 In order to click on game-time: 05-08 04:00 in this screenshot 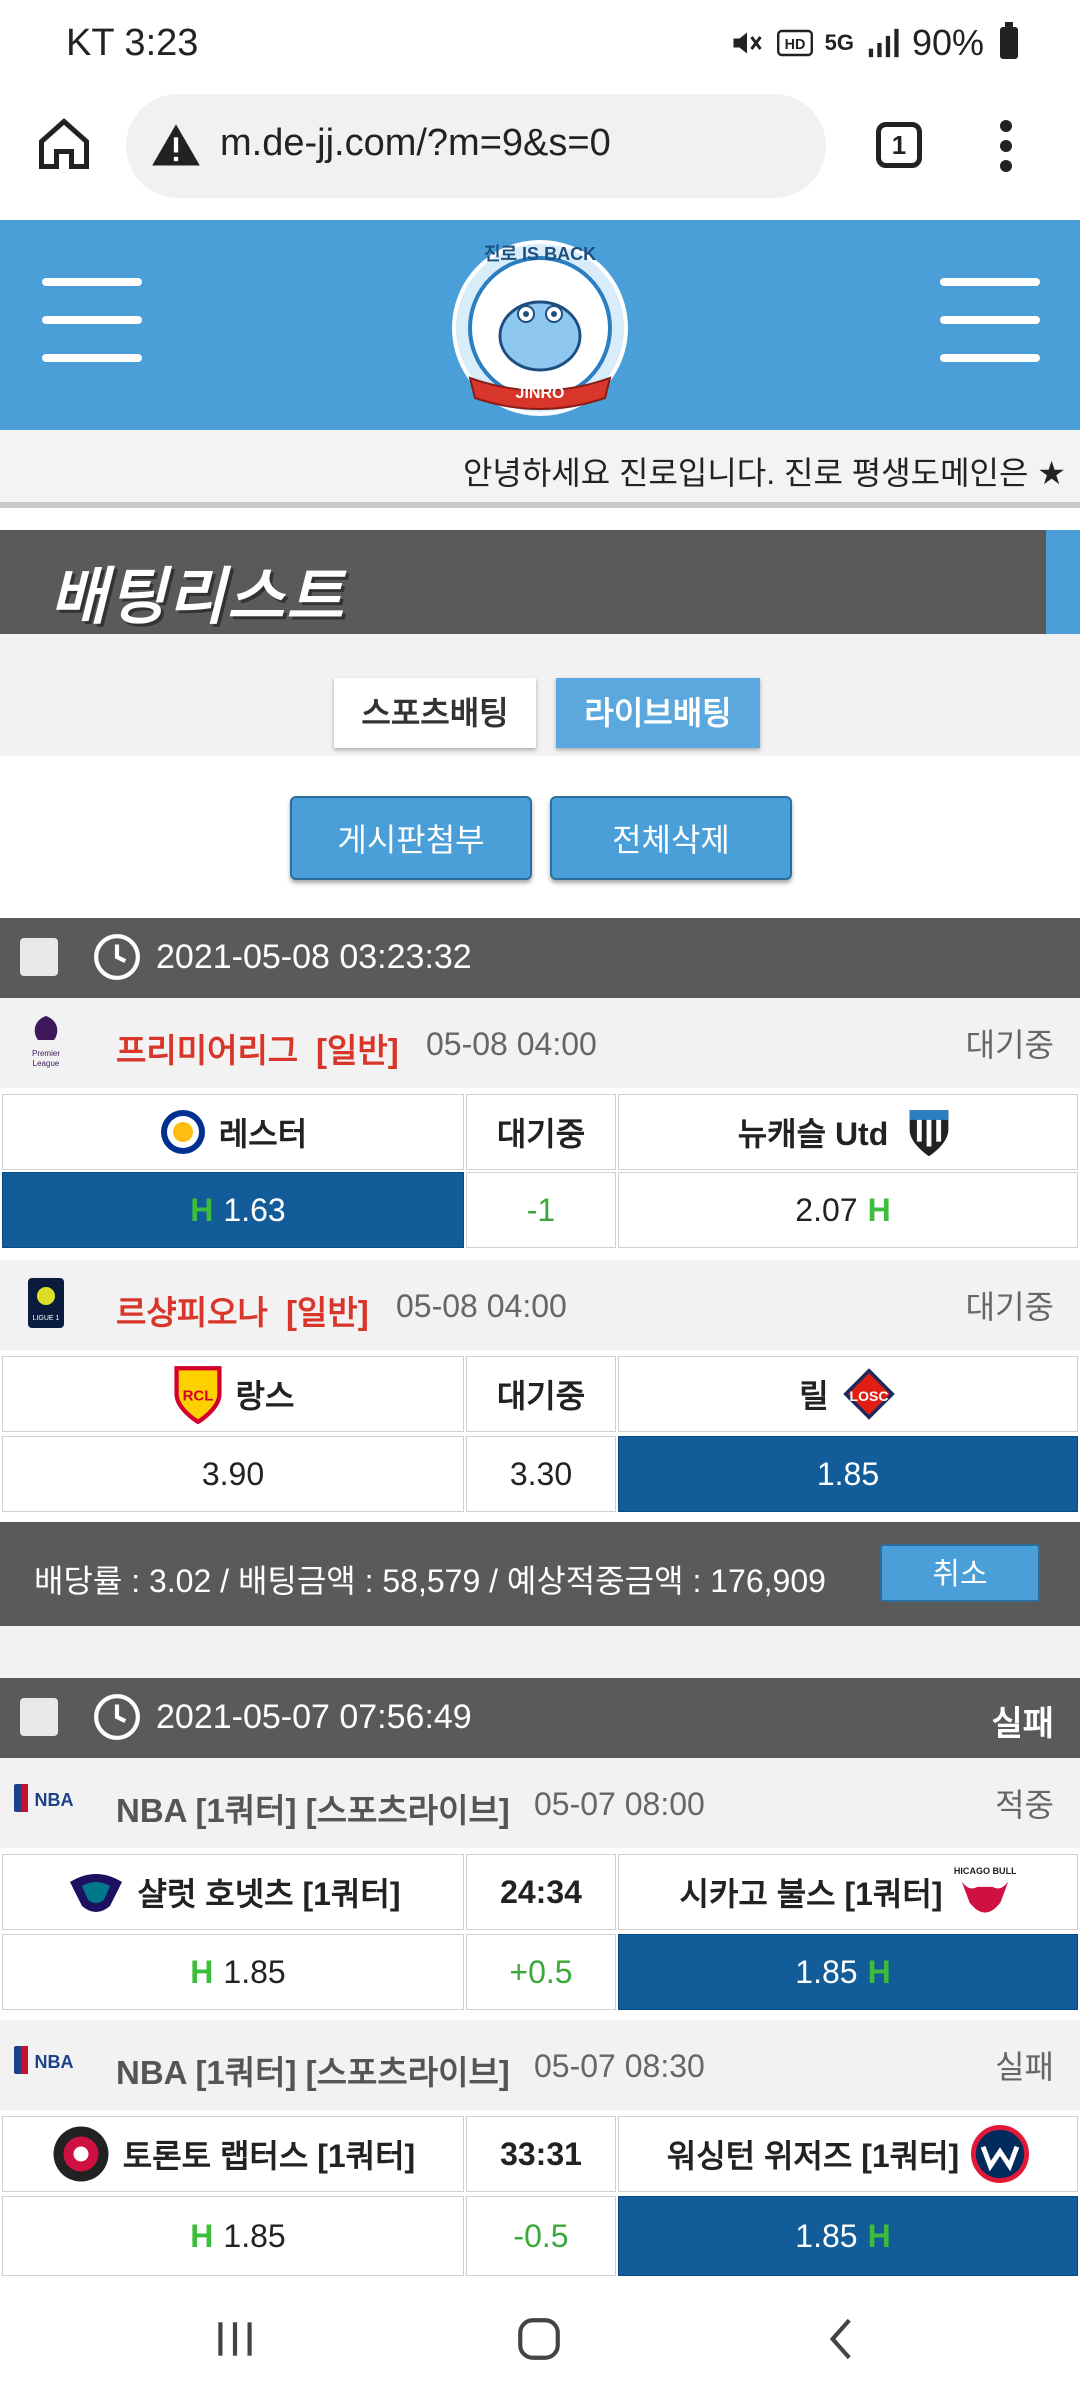, I will do `click(511, 1044)`.